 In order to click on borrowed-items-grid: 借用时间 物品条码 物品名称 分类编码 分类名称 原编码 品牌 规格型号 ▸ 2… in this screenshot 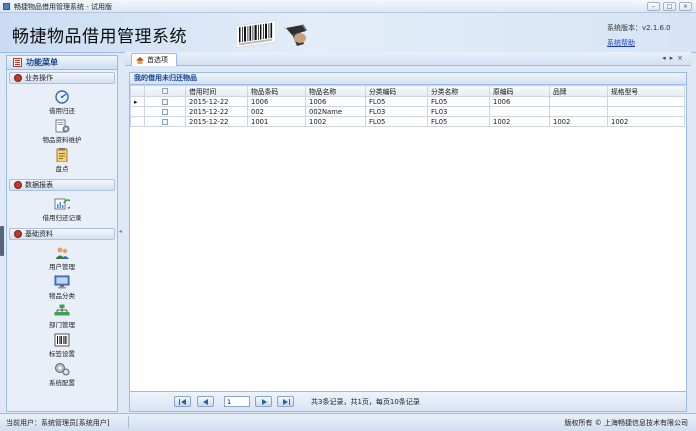, I will do `click(407, 106)`.